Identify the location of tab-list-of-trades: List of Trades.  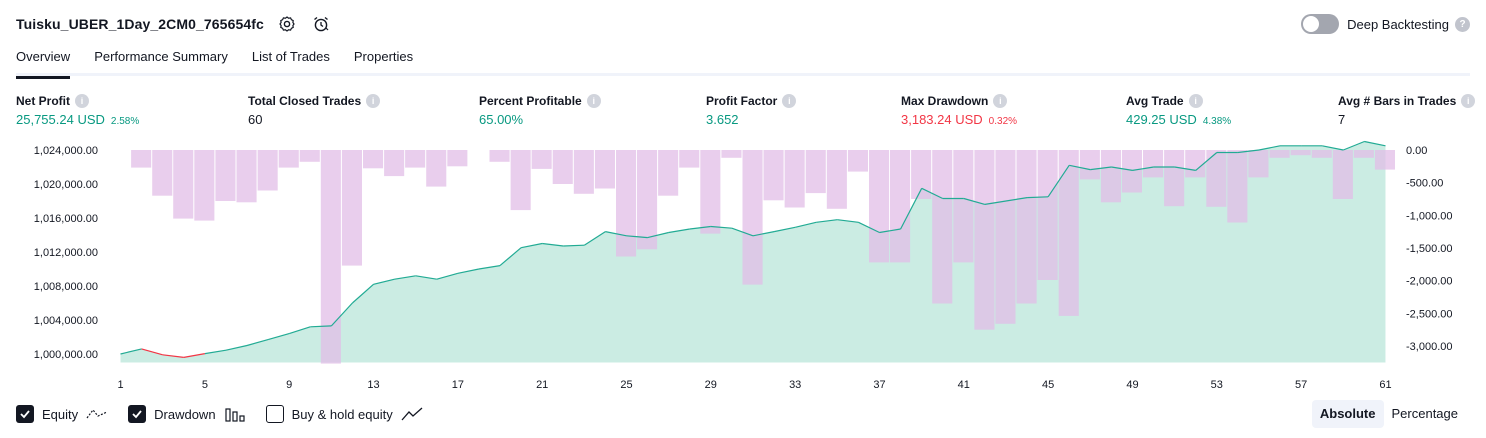
(291, 58).